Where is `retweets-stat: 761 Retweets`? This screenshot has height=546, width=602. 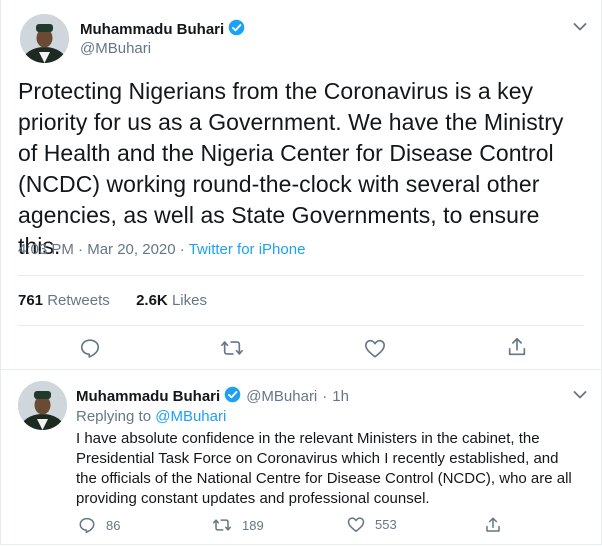 retweets-stat: 761 Retweets is located at coordinates (64, 300).